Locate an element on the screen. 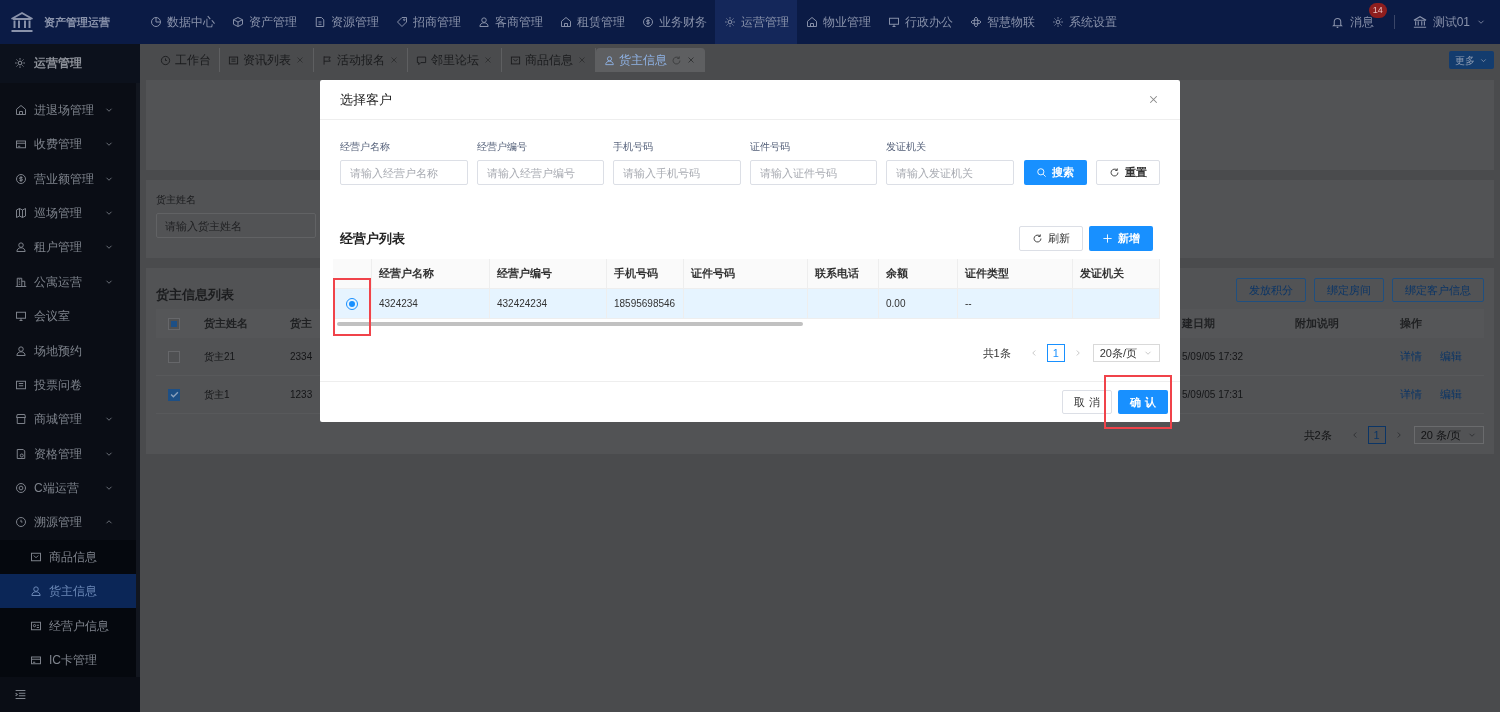 This screenshot has width=1500, height=712. bell-icon is located at coordinates (1337, 22).